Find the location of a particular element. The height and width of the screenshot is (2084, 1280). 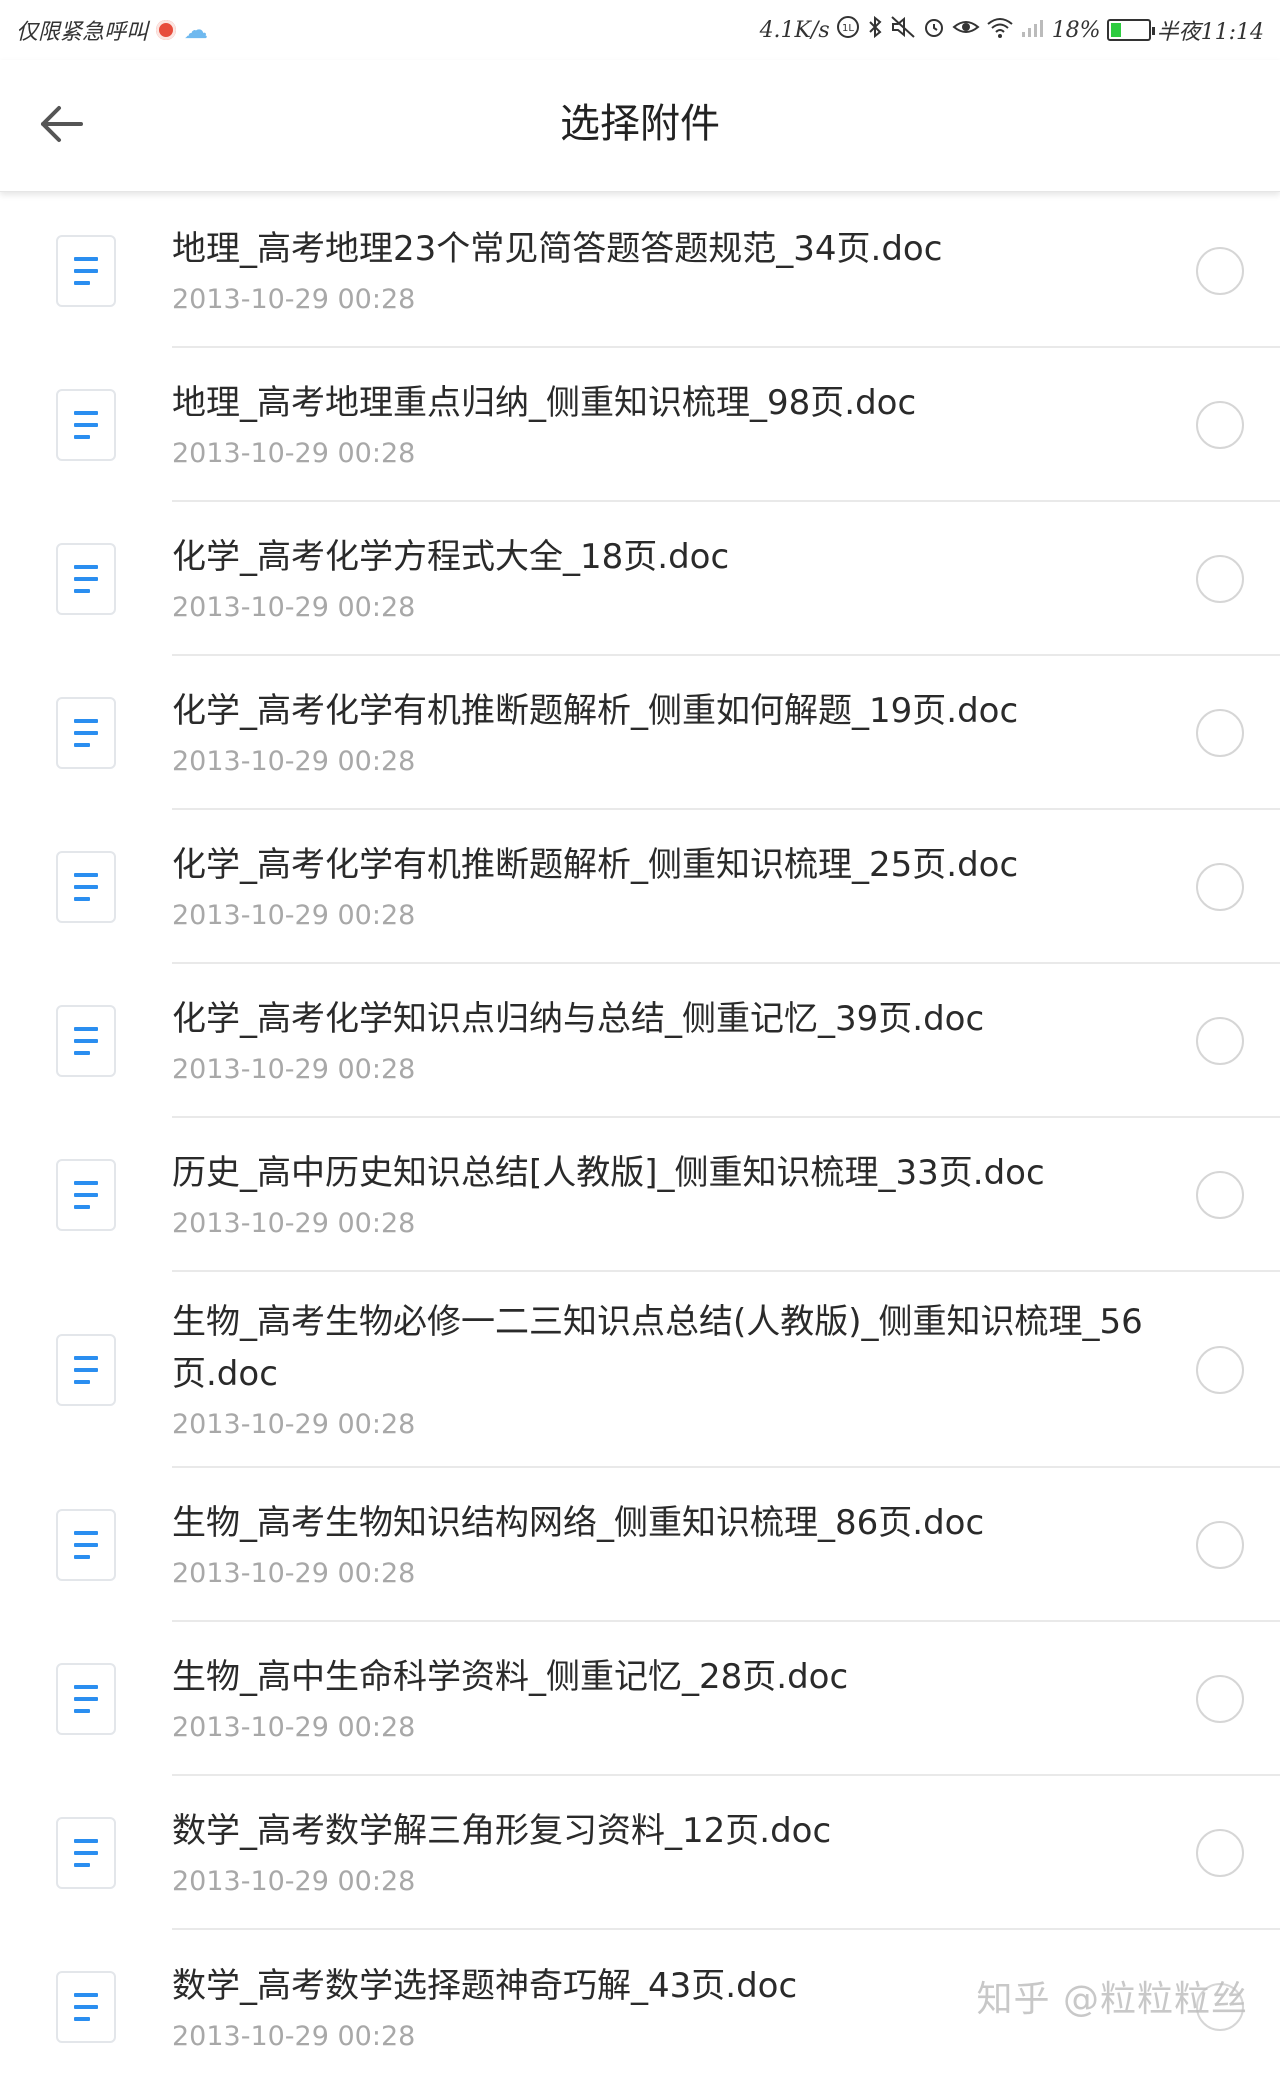

file-list-item: 生物_高中生命科学资料_侧重记忆_28页.doc 2013-10-29 00:28 is located at coordinates (640, 1699).